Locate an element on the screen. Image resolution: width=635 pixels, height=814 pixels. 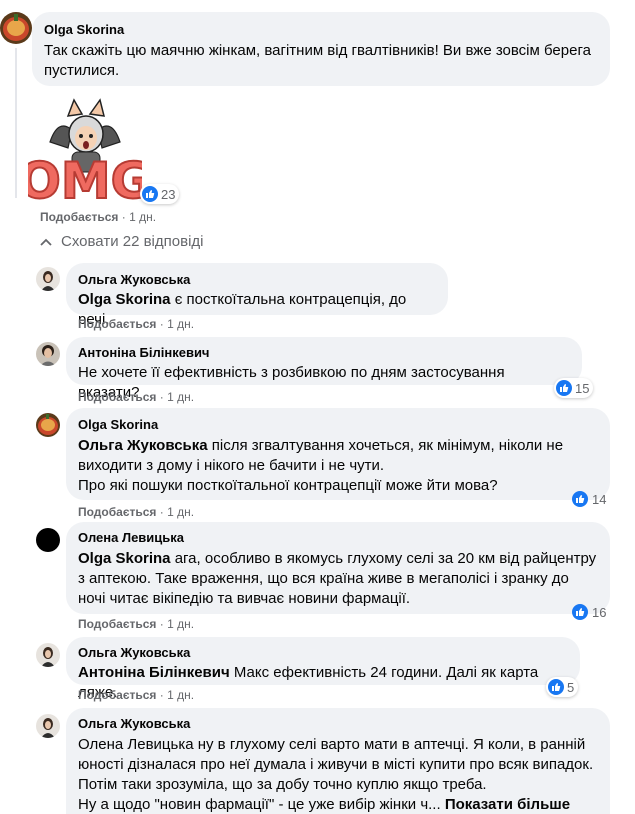
omg-sticker: OMG is located at coordinates (85, 154).